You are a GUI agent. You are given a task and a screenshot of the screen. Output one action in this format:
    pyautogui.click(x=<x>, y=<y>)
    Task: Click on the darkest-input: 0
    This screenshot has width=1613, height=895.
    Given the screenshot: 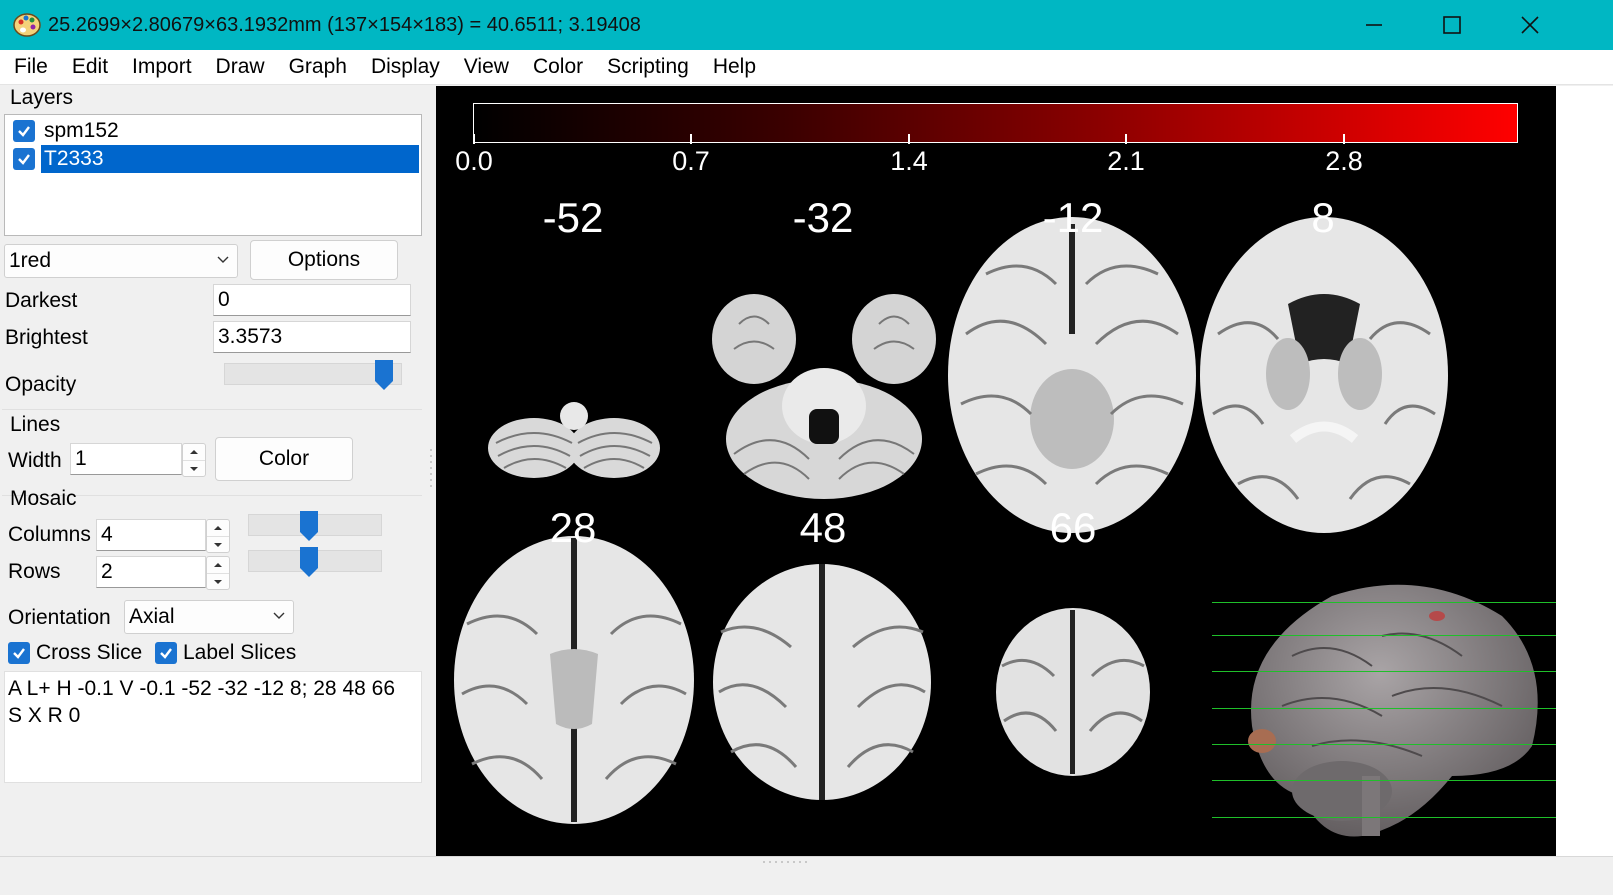 What is the action you would take?
    pyautogui.click(x=312, y=300)
    